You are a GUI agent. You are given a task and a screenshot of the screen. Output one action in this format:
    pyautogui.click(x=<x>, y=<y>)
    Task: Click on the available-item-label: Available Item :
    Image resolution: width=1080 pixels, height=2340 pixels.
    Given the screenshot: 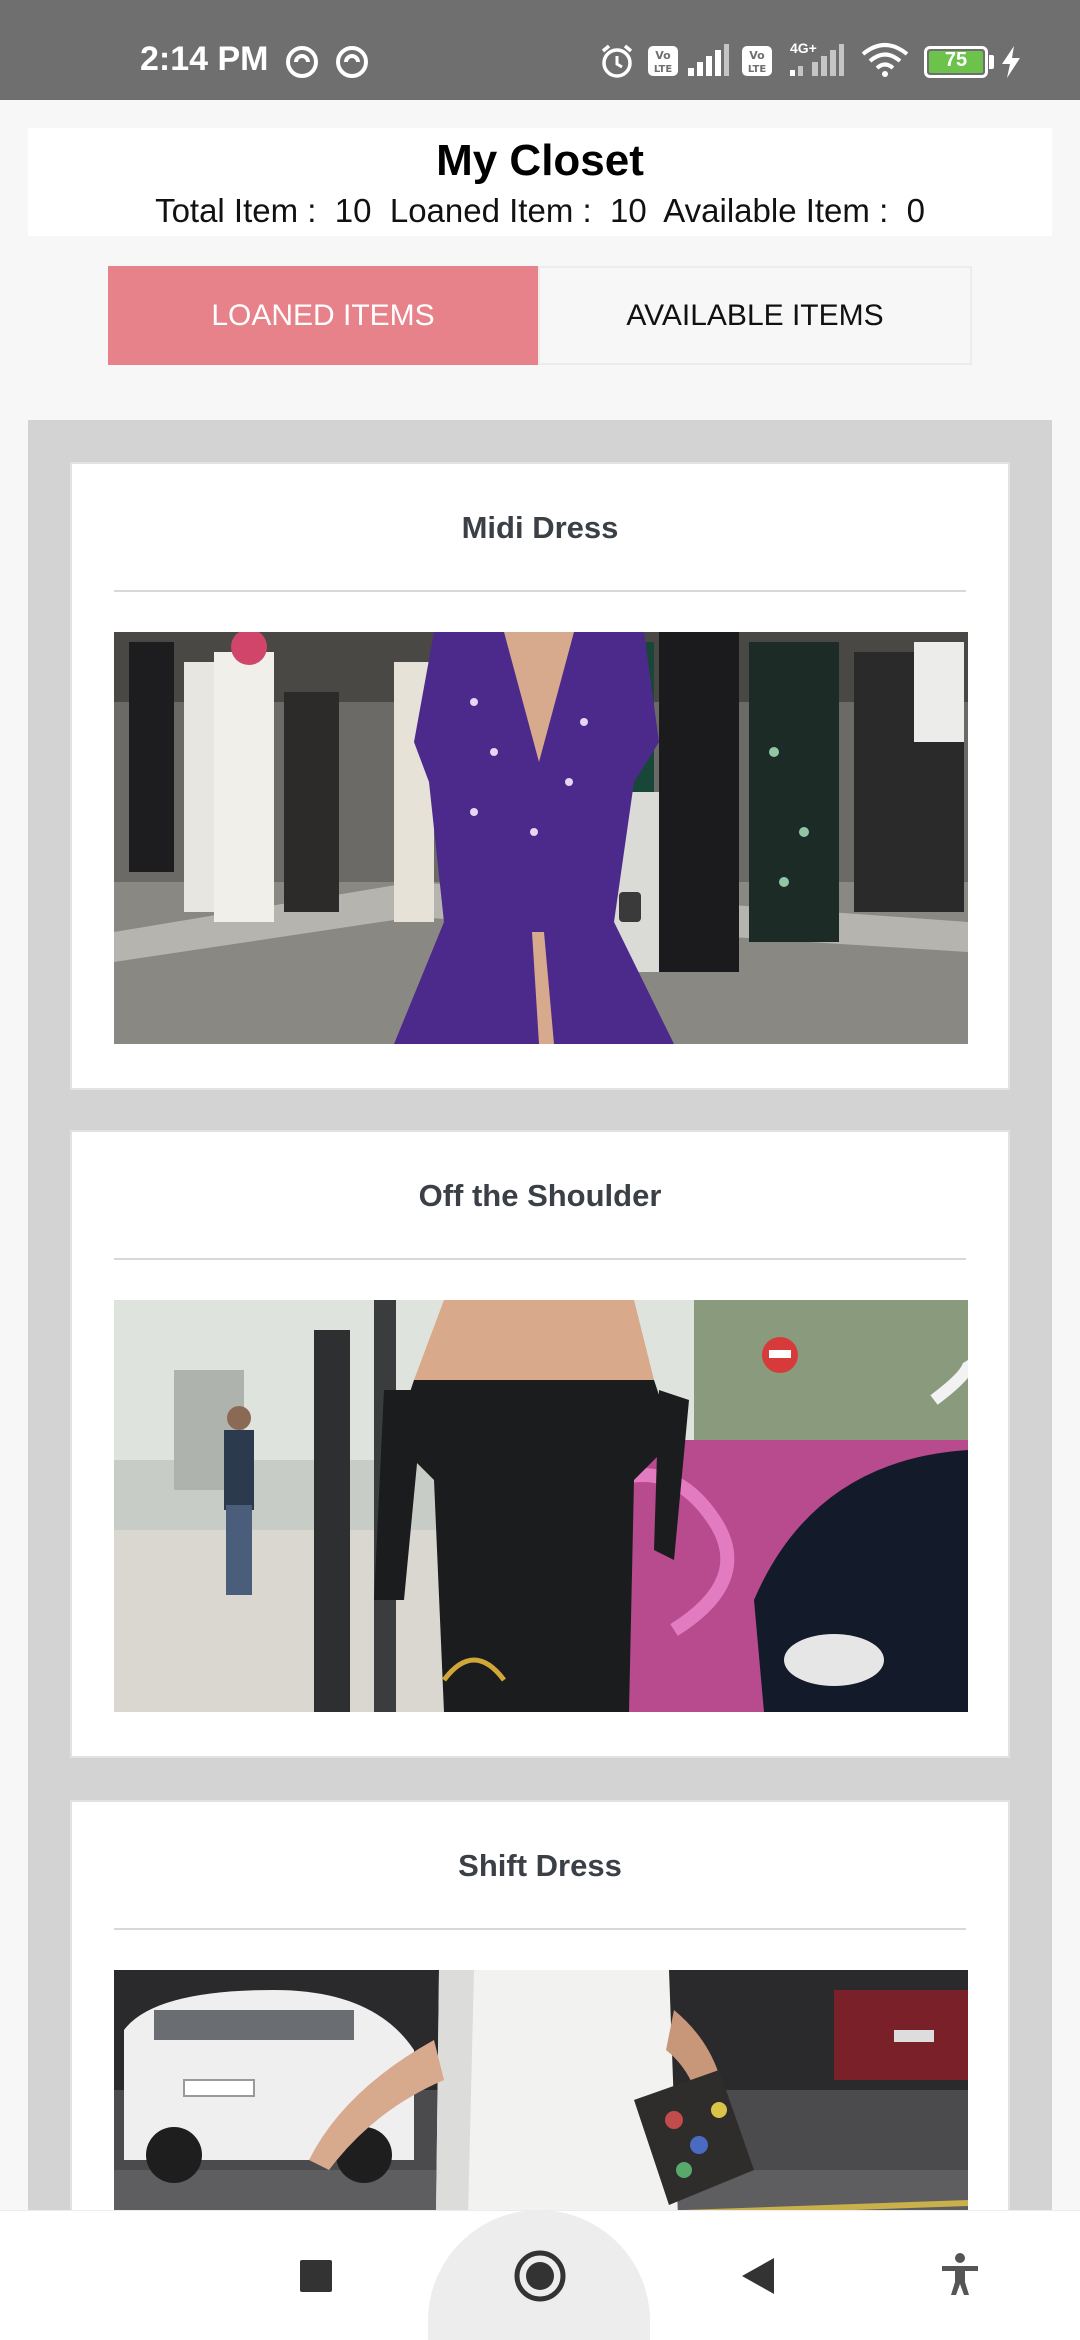 What is the action you would take?
    pyautogui.click(x=776, y=210)
    